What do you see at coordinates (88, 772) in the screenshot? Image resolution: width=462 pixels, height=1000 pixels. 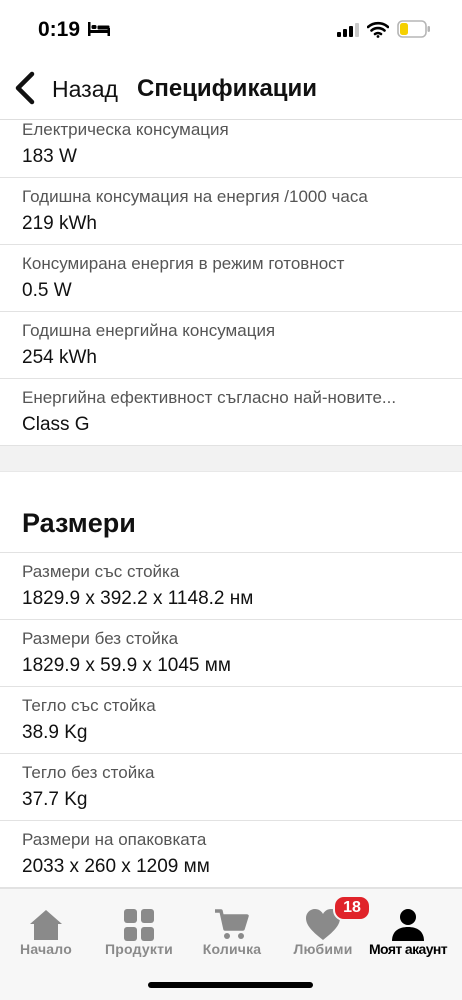 I see `spec-label: Тегло без стойка` at bounding box center [88, 772].